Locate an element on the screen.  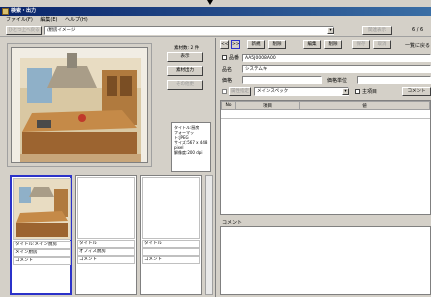
thumbnail-title-3: タイトル is located at coordinates (171, 244).